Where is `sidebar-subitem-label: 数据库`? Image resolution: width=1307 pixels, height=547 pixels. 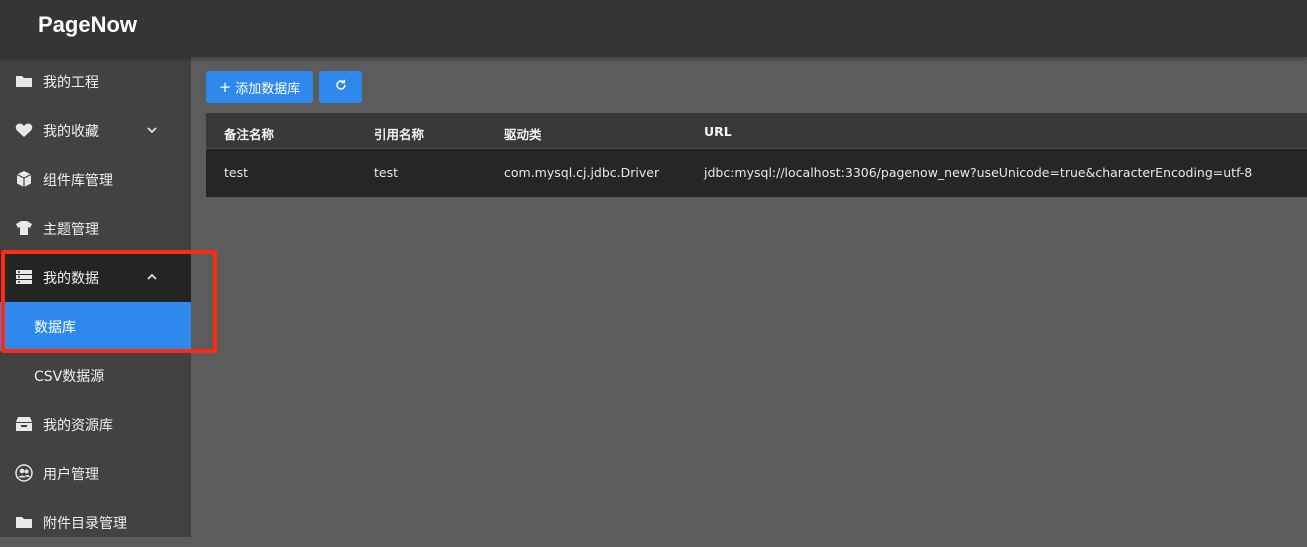
sidebar-subitem-label: 数据库 is located at coordinates (55, 328).